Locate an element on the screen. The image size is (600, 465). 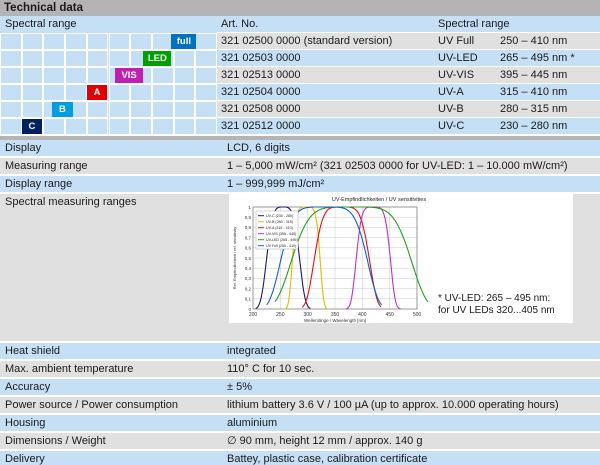
spectral-range-cell: UV-C 230 – 280 nm is located at coordinates (517, 126).